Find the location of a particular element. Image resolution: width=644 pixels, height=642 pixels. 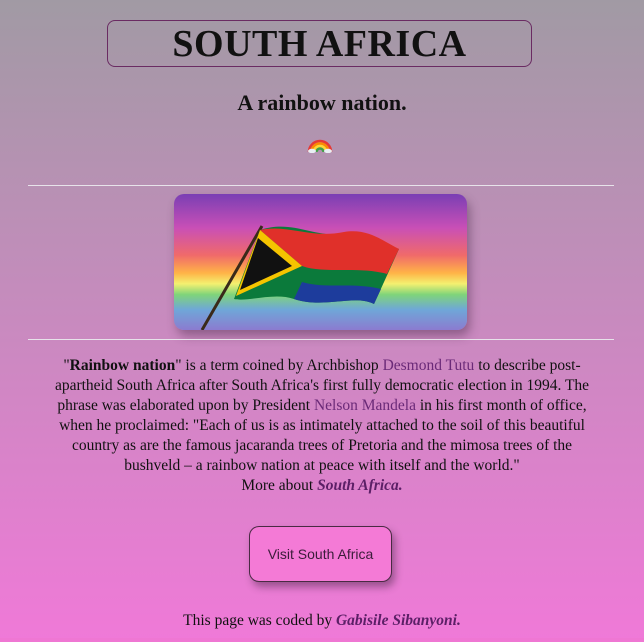

divider-top is located at coordinates (321, 185).